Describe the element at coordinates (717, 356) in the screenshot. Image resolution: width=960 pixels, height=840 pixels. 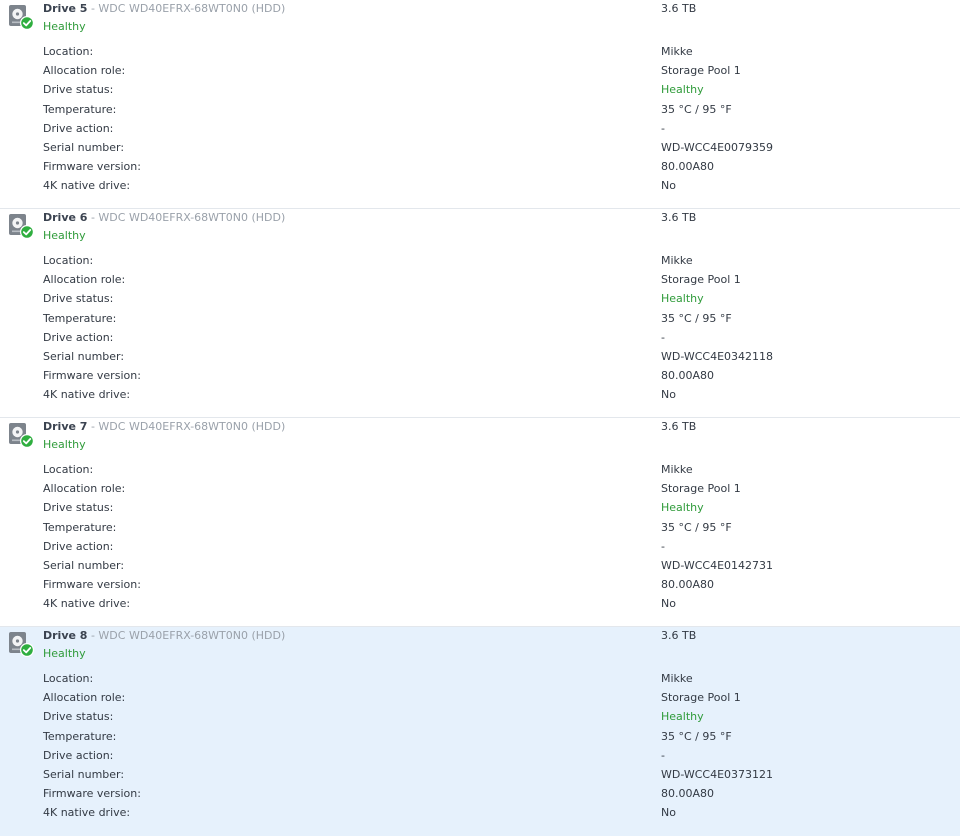
I see `detail-value: WD-WCC4E0342118` at that location.